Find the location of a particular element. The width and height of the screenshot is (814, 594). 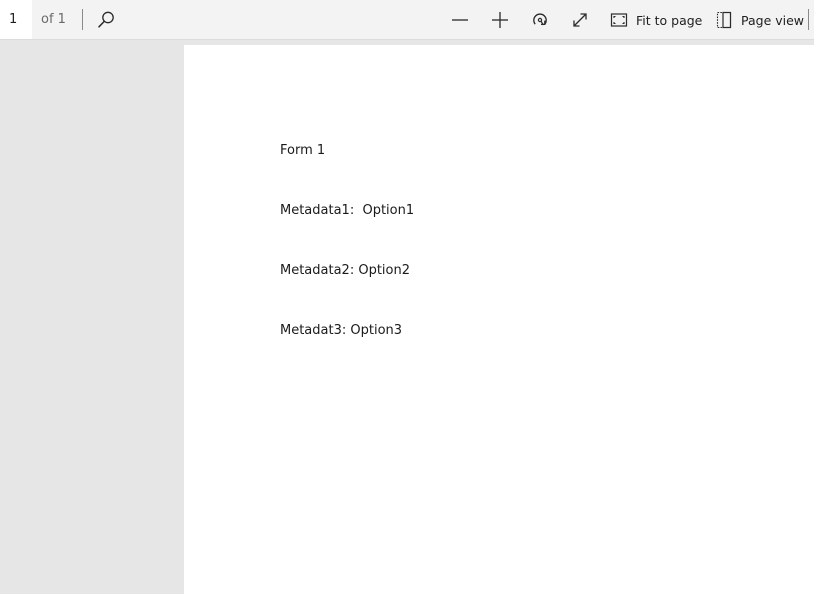

page-view-button: Page view is located at coordinates (759, 20).